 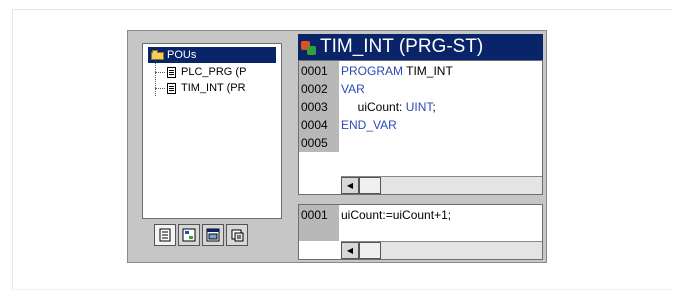 I want to click on tree-item-plc-prg: PLC_PRG (P, so click(x=217, y=72).